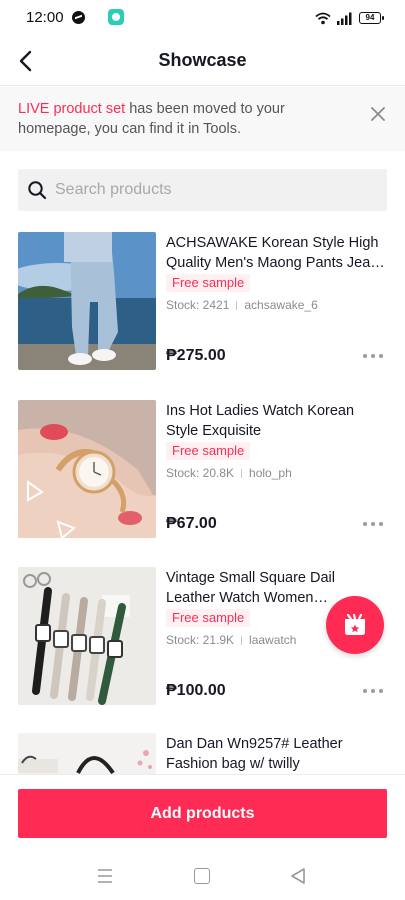 The width and height of the screenshot is (405, 900). I want to click on notice-highlight: LIVE product set, so click(72, 109).